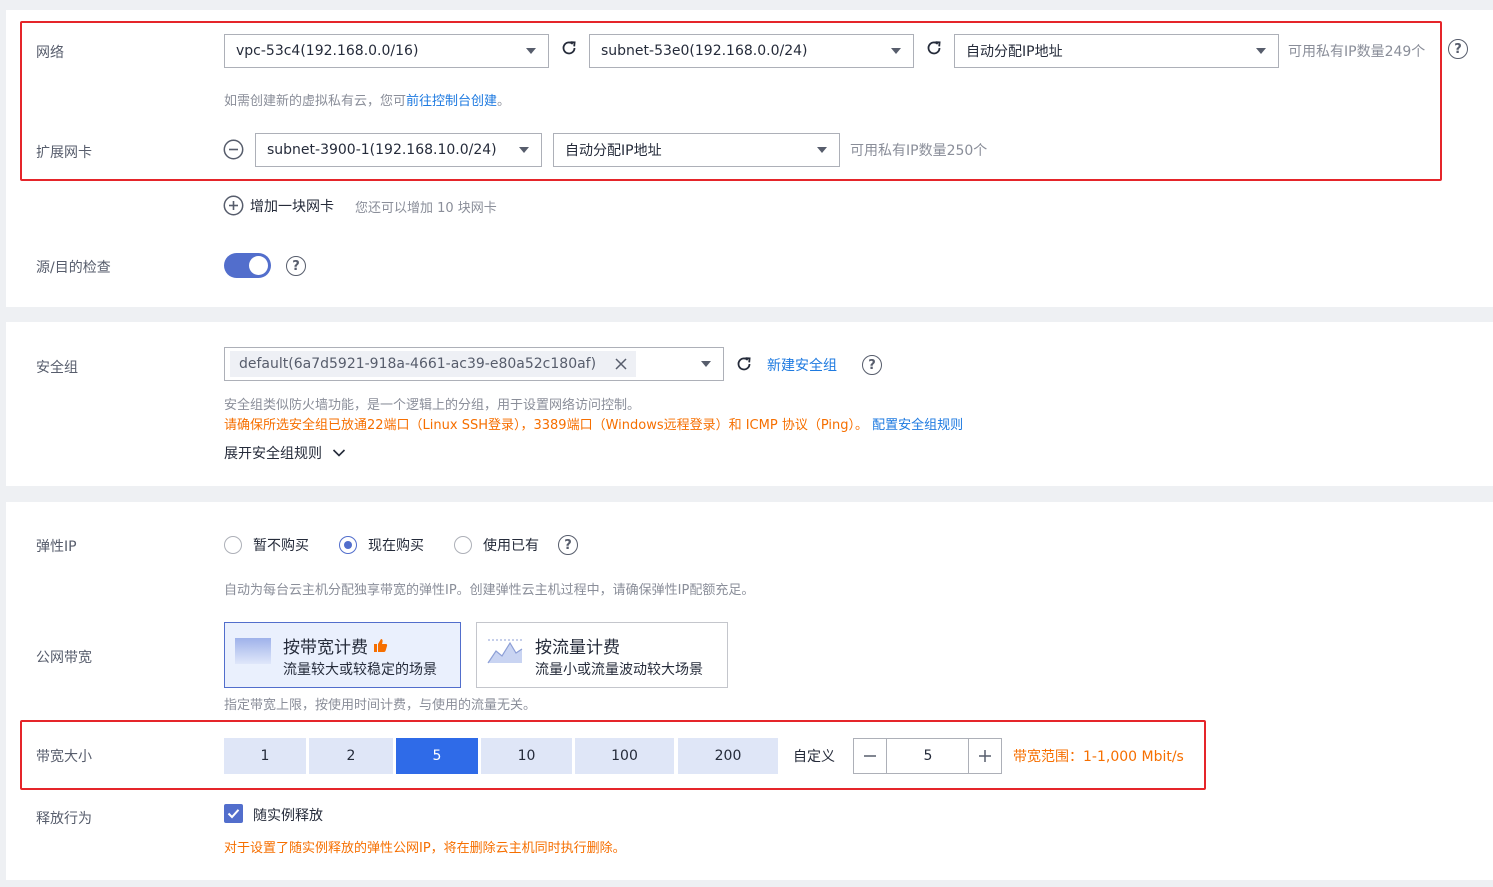 This screenshot has height=887, width=1493. I want to click on bandwidth-stepper: 5, so click(927, 756).